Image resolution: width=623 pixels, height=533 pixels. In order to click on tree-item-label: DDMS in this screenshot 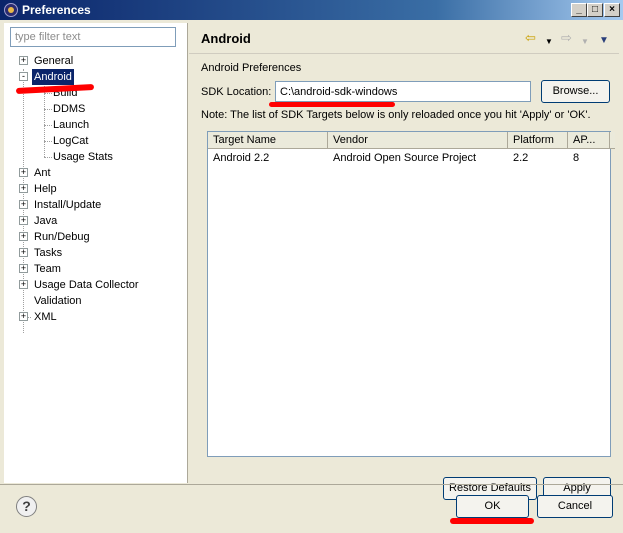, I will do `click(69, 109)`.